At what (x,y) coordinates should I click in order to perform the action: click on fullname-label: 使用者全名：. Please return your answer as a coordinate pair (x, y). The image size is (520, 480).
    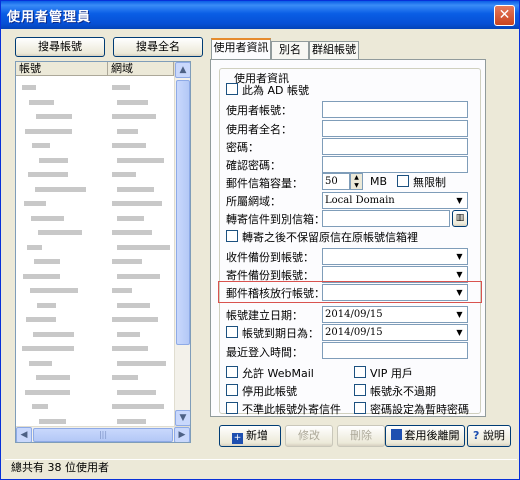
    Looking at the image, I should click on (259, 129).